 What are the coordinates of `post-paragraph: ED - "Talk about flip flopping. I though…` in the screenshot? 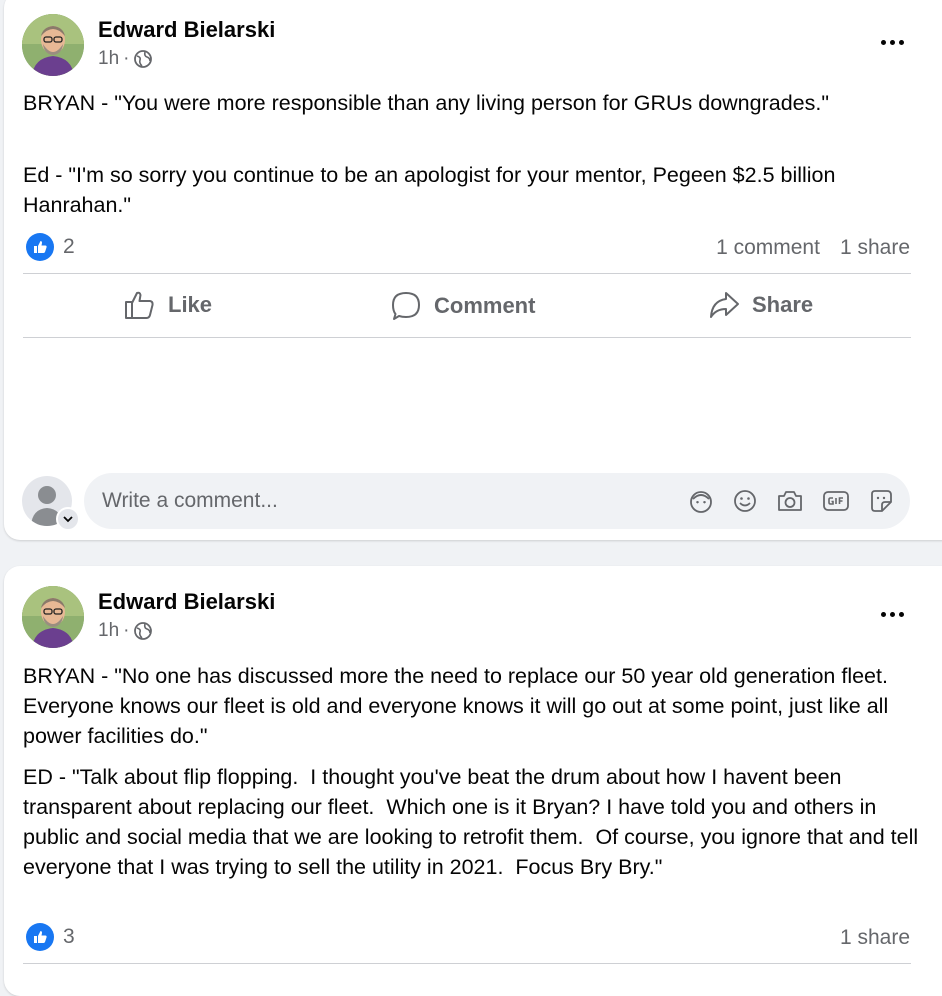 It's located at (474, 822).